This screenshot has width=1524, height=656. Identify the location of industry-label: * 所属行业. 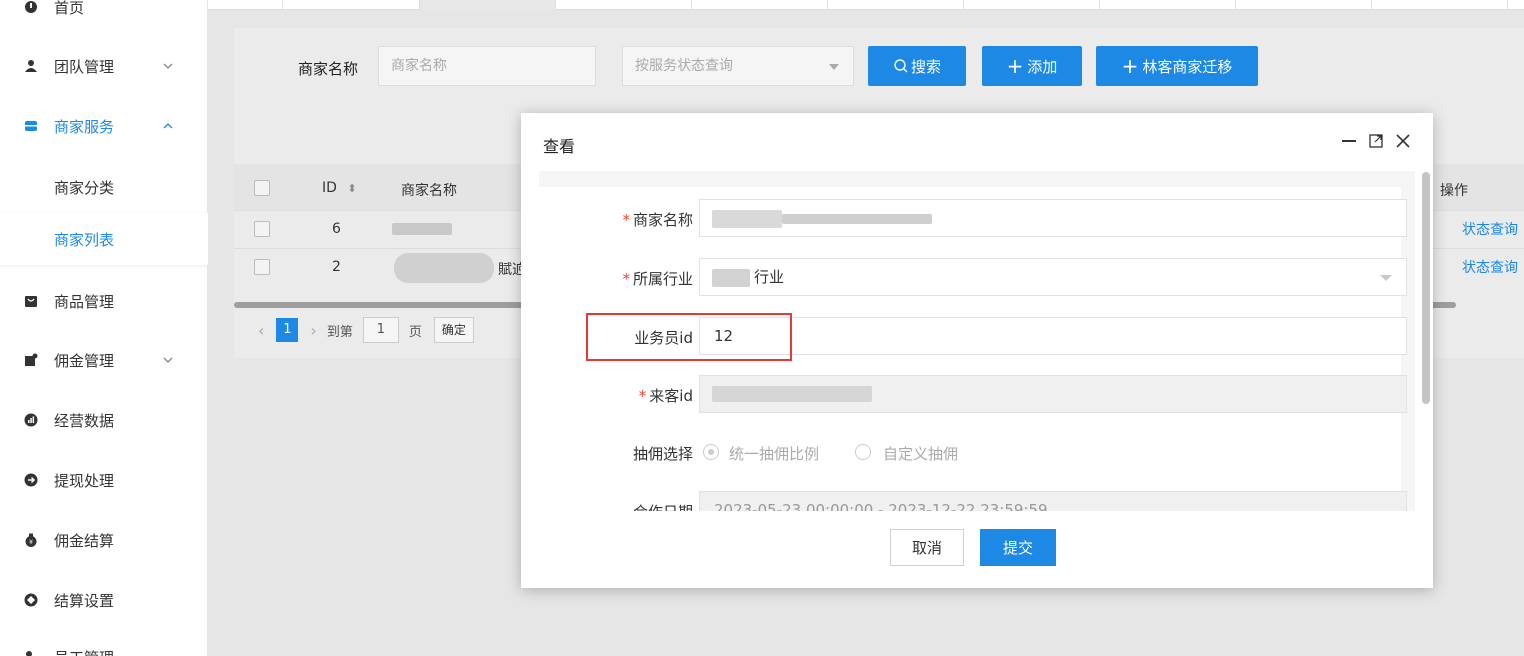
(657, 279).